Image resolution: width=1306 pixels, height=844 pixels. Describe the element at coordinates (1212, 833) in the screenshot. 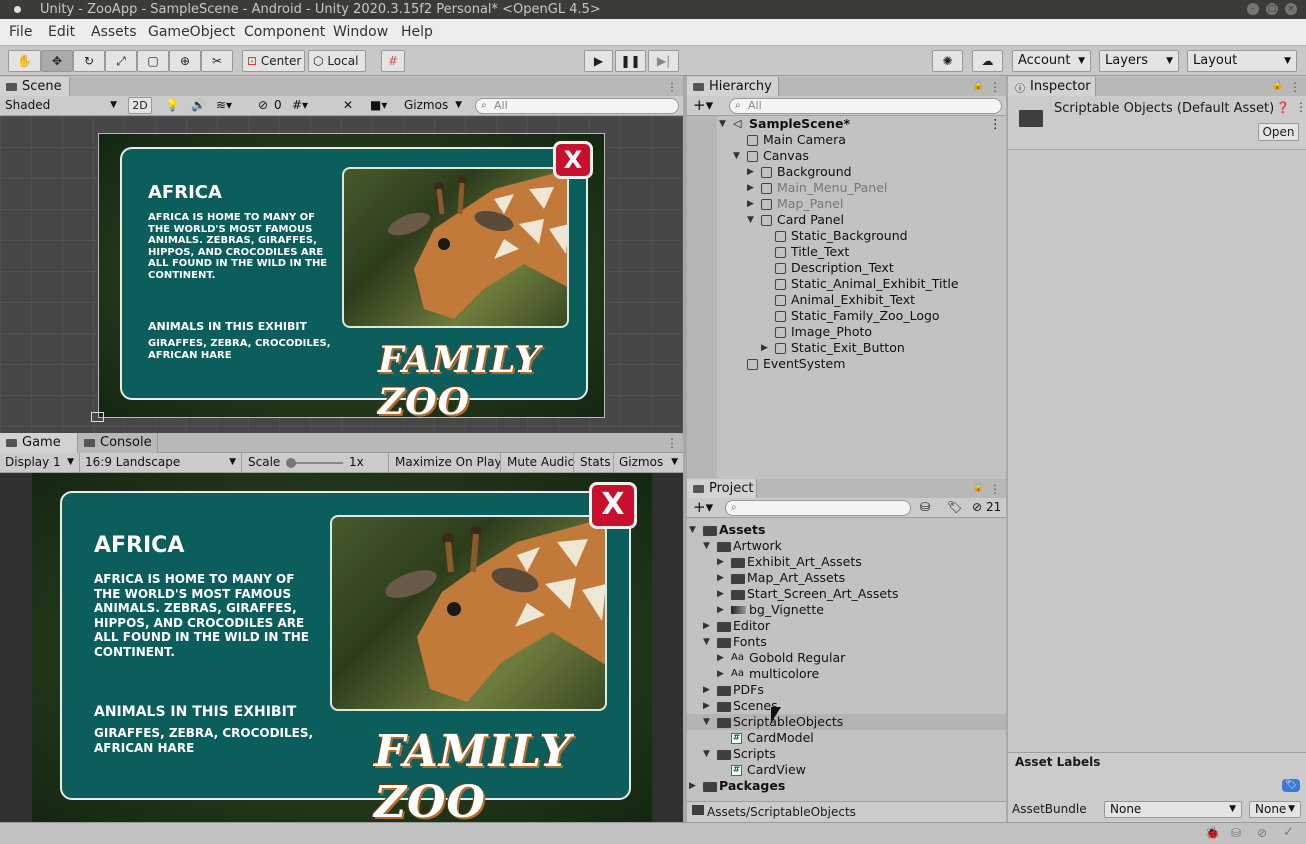

I see `bug-icon: 🐞` at that location.